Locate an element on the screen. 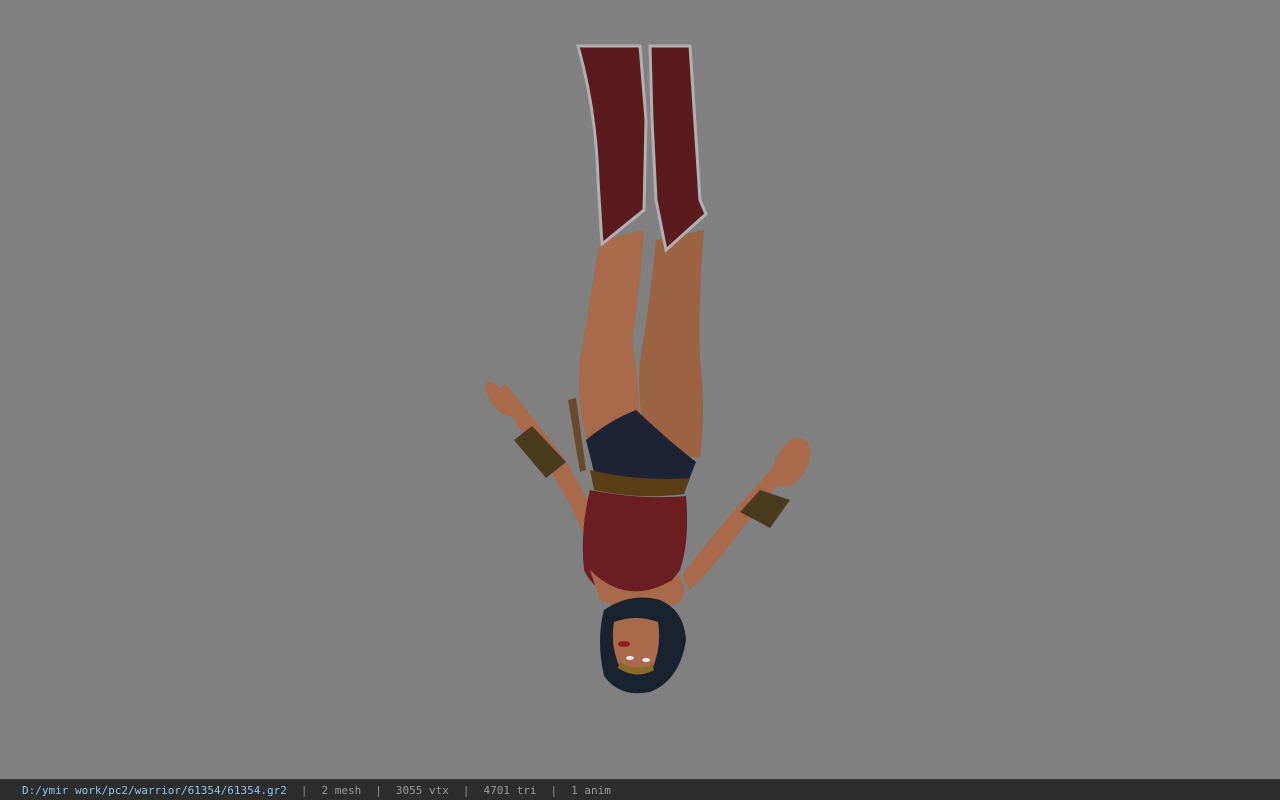 The image size is (1280, 800). vertex-count: 3055 vtx is located at coordinates (422, 790).